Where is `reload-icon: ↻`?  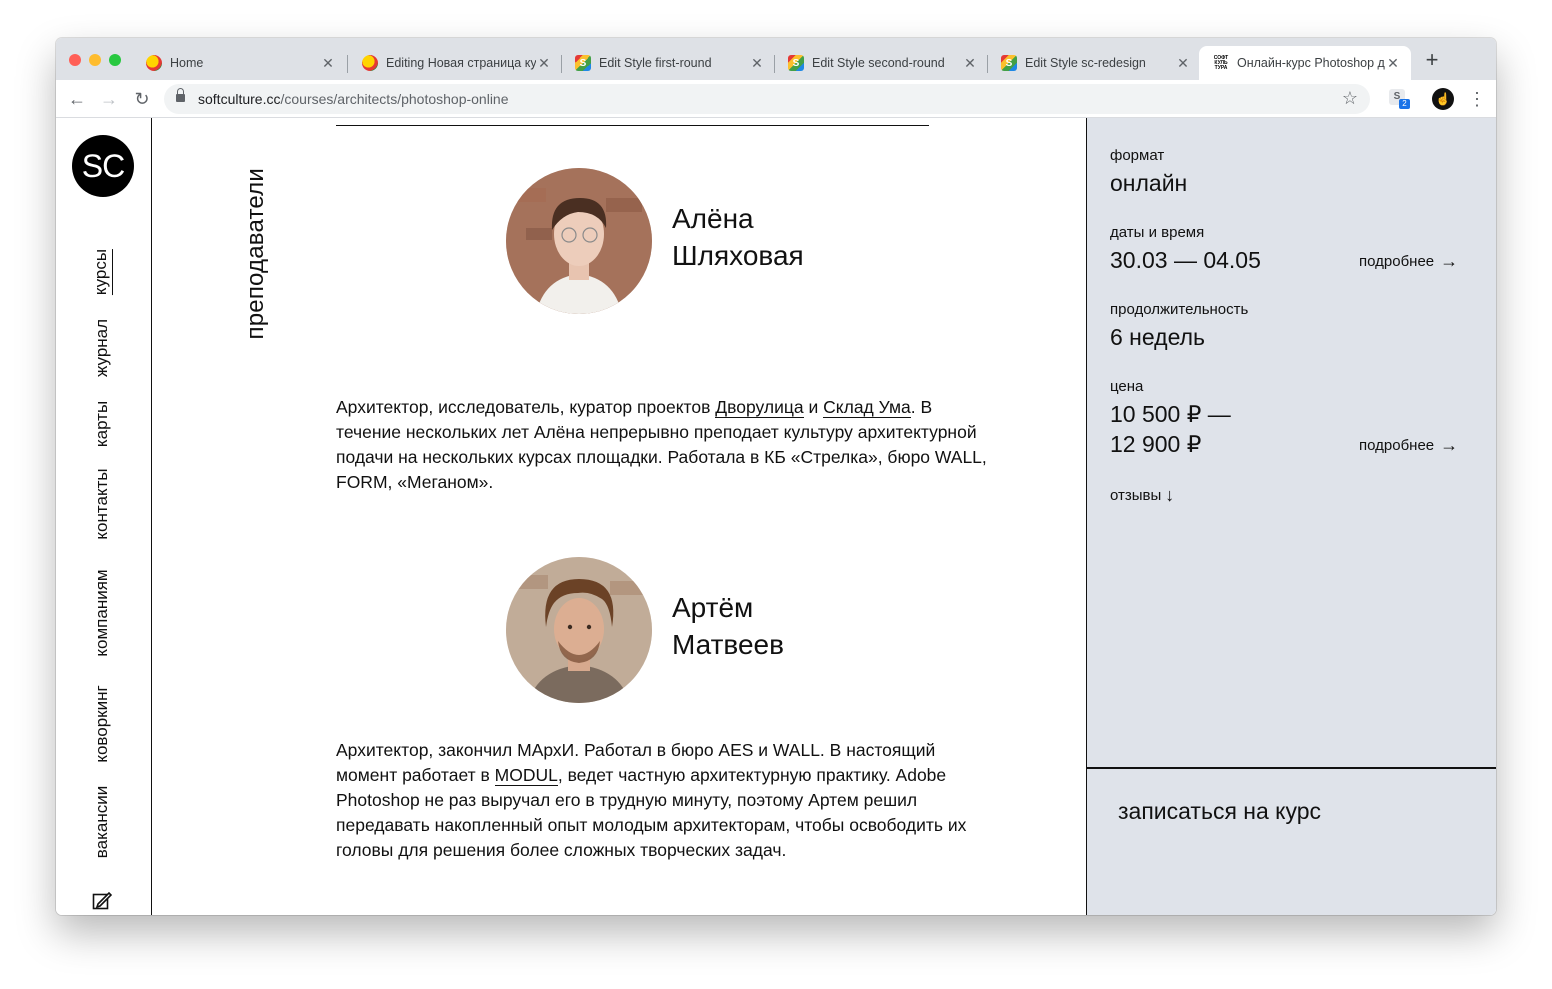 reload-icon: ↻ is located at coordinates (142, 99).